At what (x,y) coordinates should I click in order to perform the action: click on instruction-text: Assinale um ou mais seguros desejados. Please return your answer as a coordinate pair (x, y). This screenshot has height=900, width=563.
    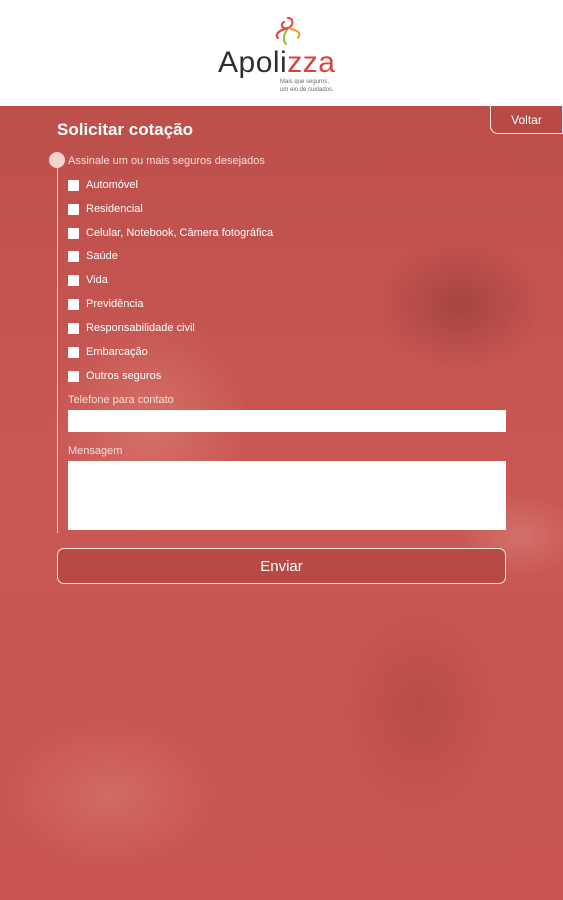
    Looking at the image, I should click on (166, 161).